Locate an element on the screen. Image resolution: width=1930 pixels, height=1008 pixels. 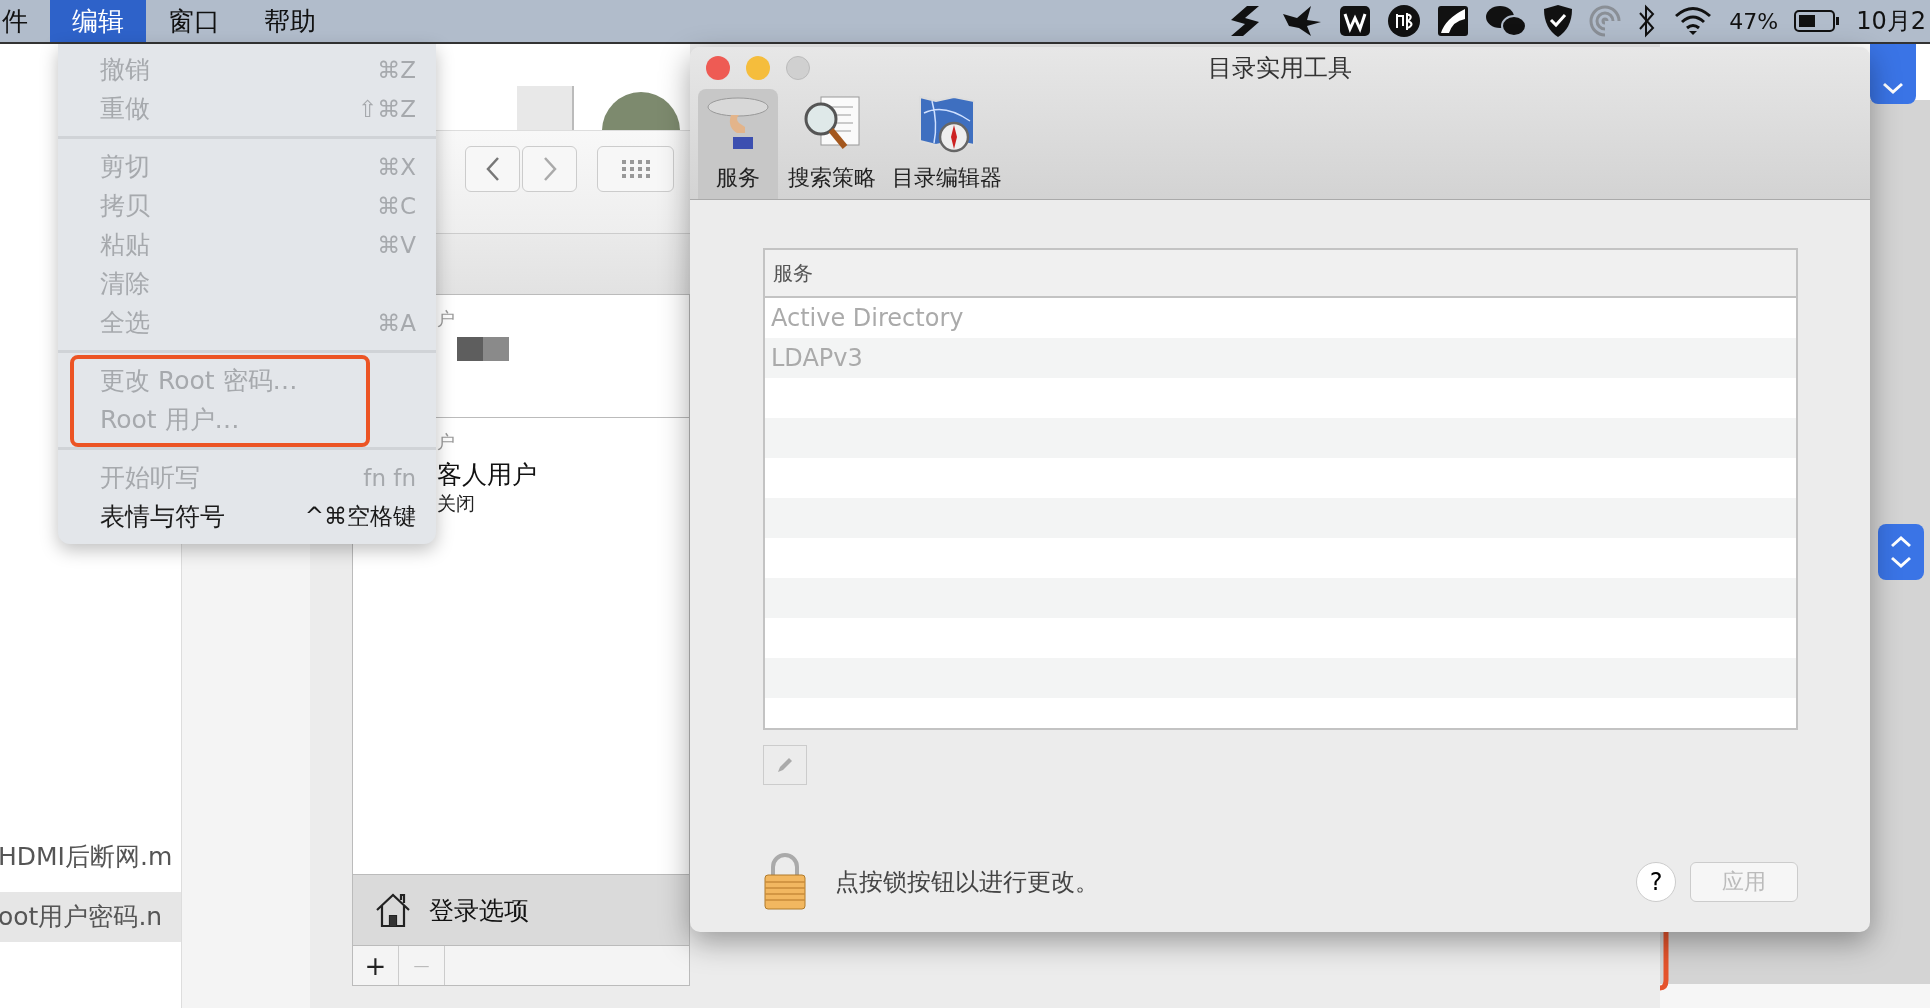
image-tile-icon is located at coordinates (1453, 21).